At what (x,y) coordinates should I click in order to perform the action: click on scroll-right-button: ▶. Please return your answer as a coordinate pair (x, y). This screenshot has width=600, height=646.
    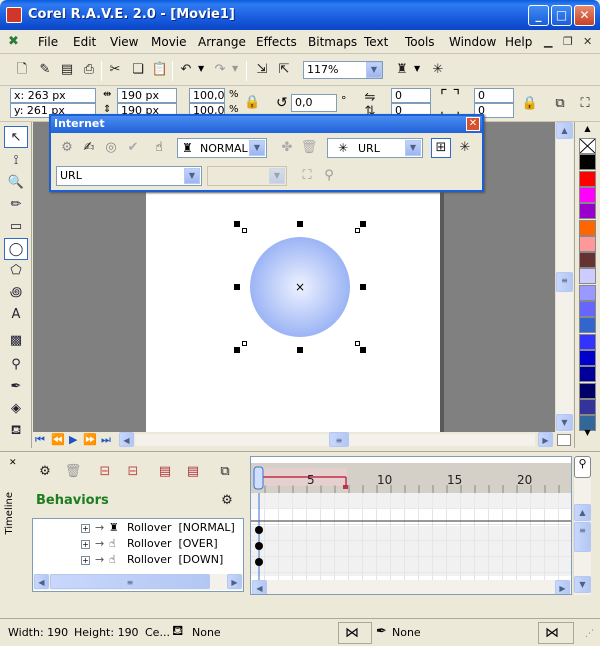
    Looking at the image, I should click on (545, 439).